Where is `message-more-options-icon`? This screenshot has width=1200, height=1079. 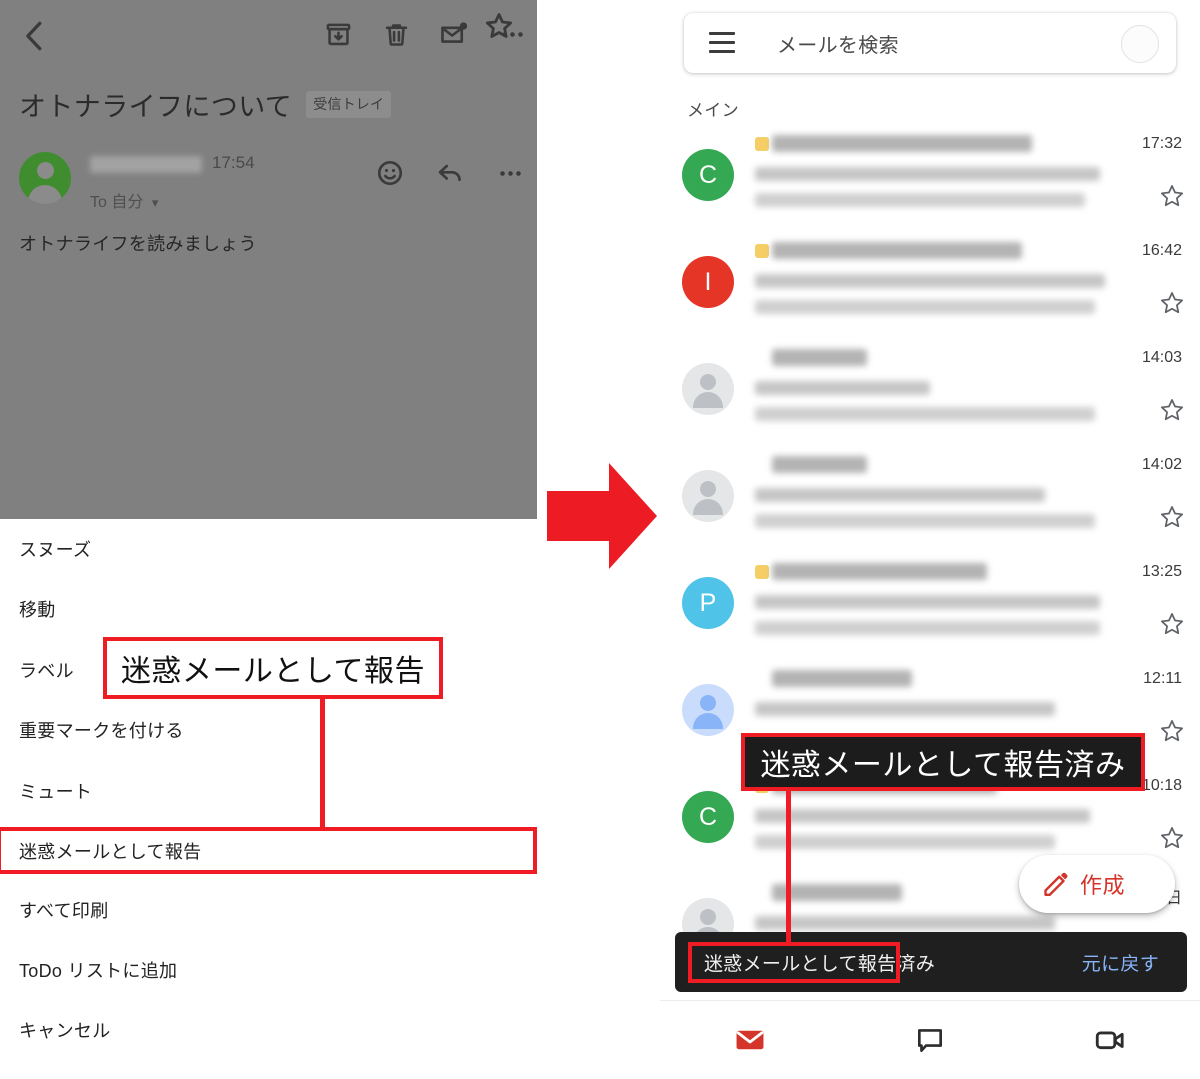 message-more-options-icon is located at coordinates (510, 173).